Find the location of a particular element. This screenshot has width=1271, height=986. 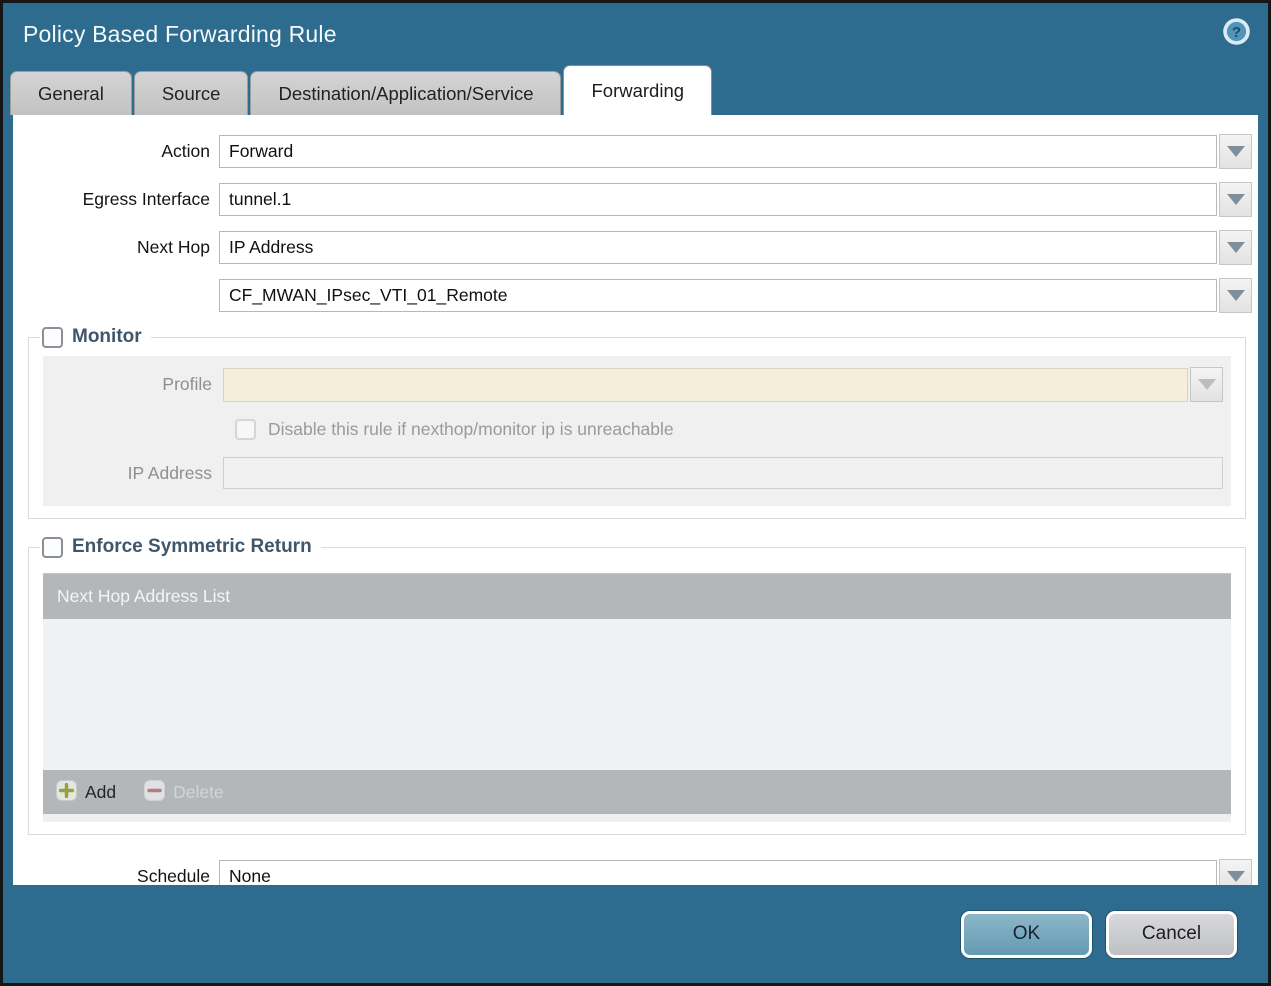

egress-interface-combo is located at coordinates (735, 199).